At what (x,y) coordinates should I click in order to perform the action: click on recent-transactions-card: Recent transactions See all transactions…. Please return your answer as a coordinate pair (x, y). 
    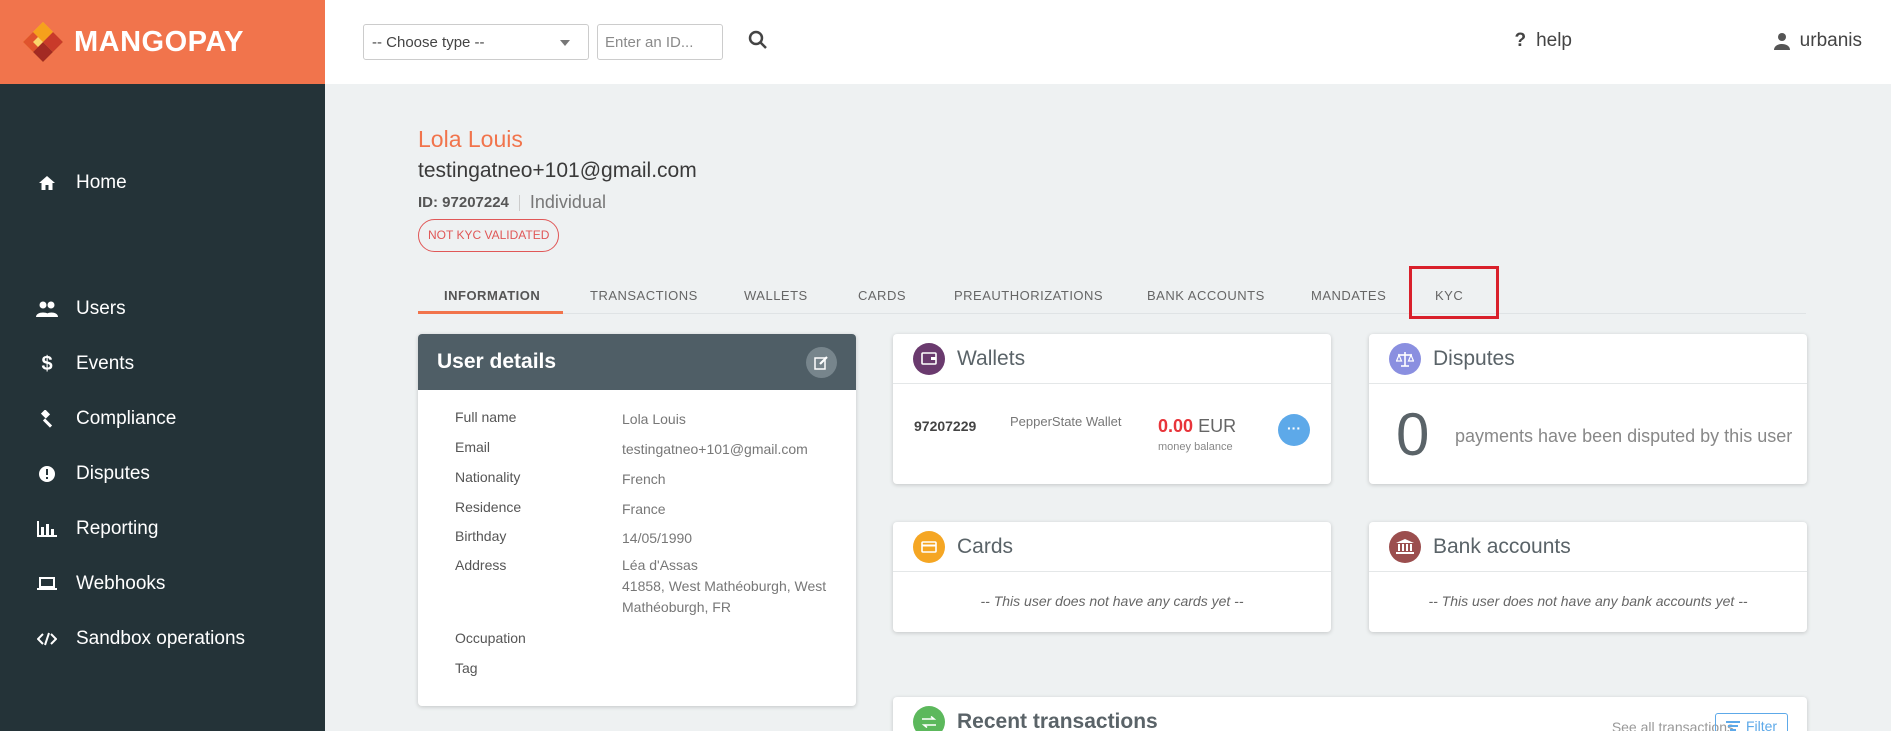
    Looking at the image, I should click on (1350, 714).